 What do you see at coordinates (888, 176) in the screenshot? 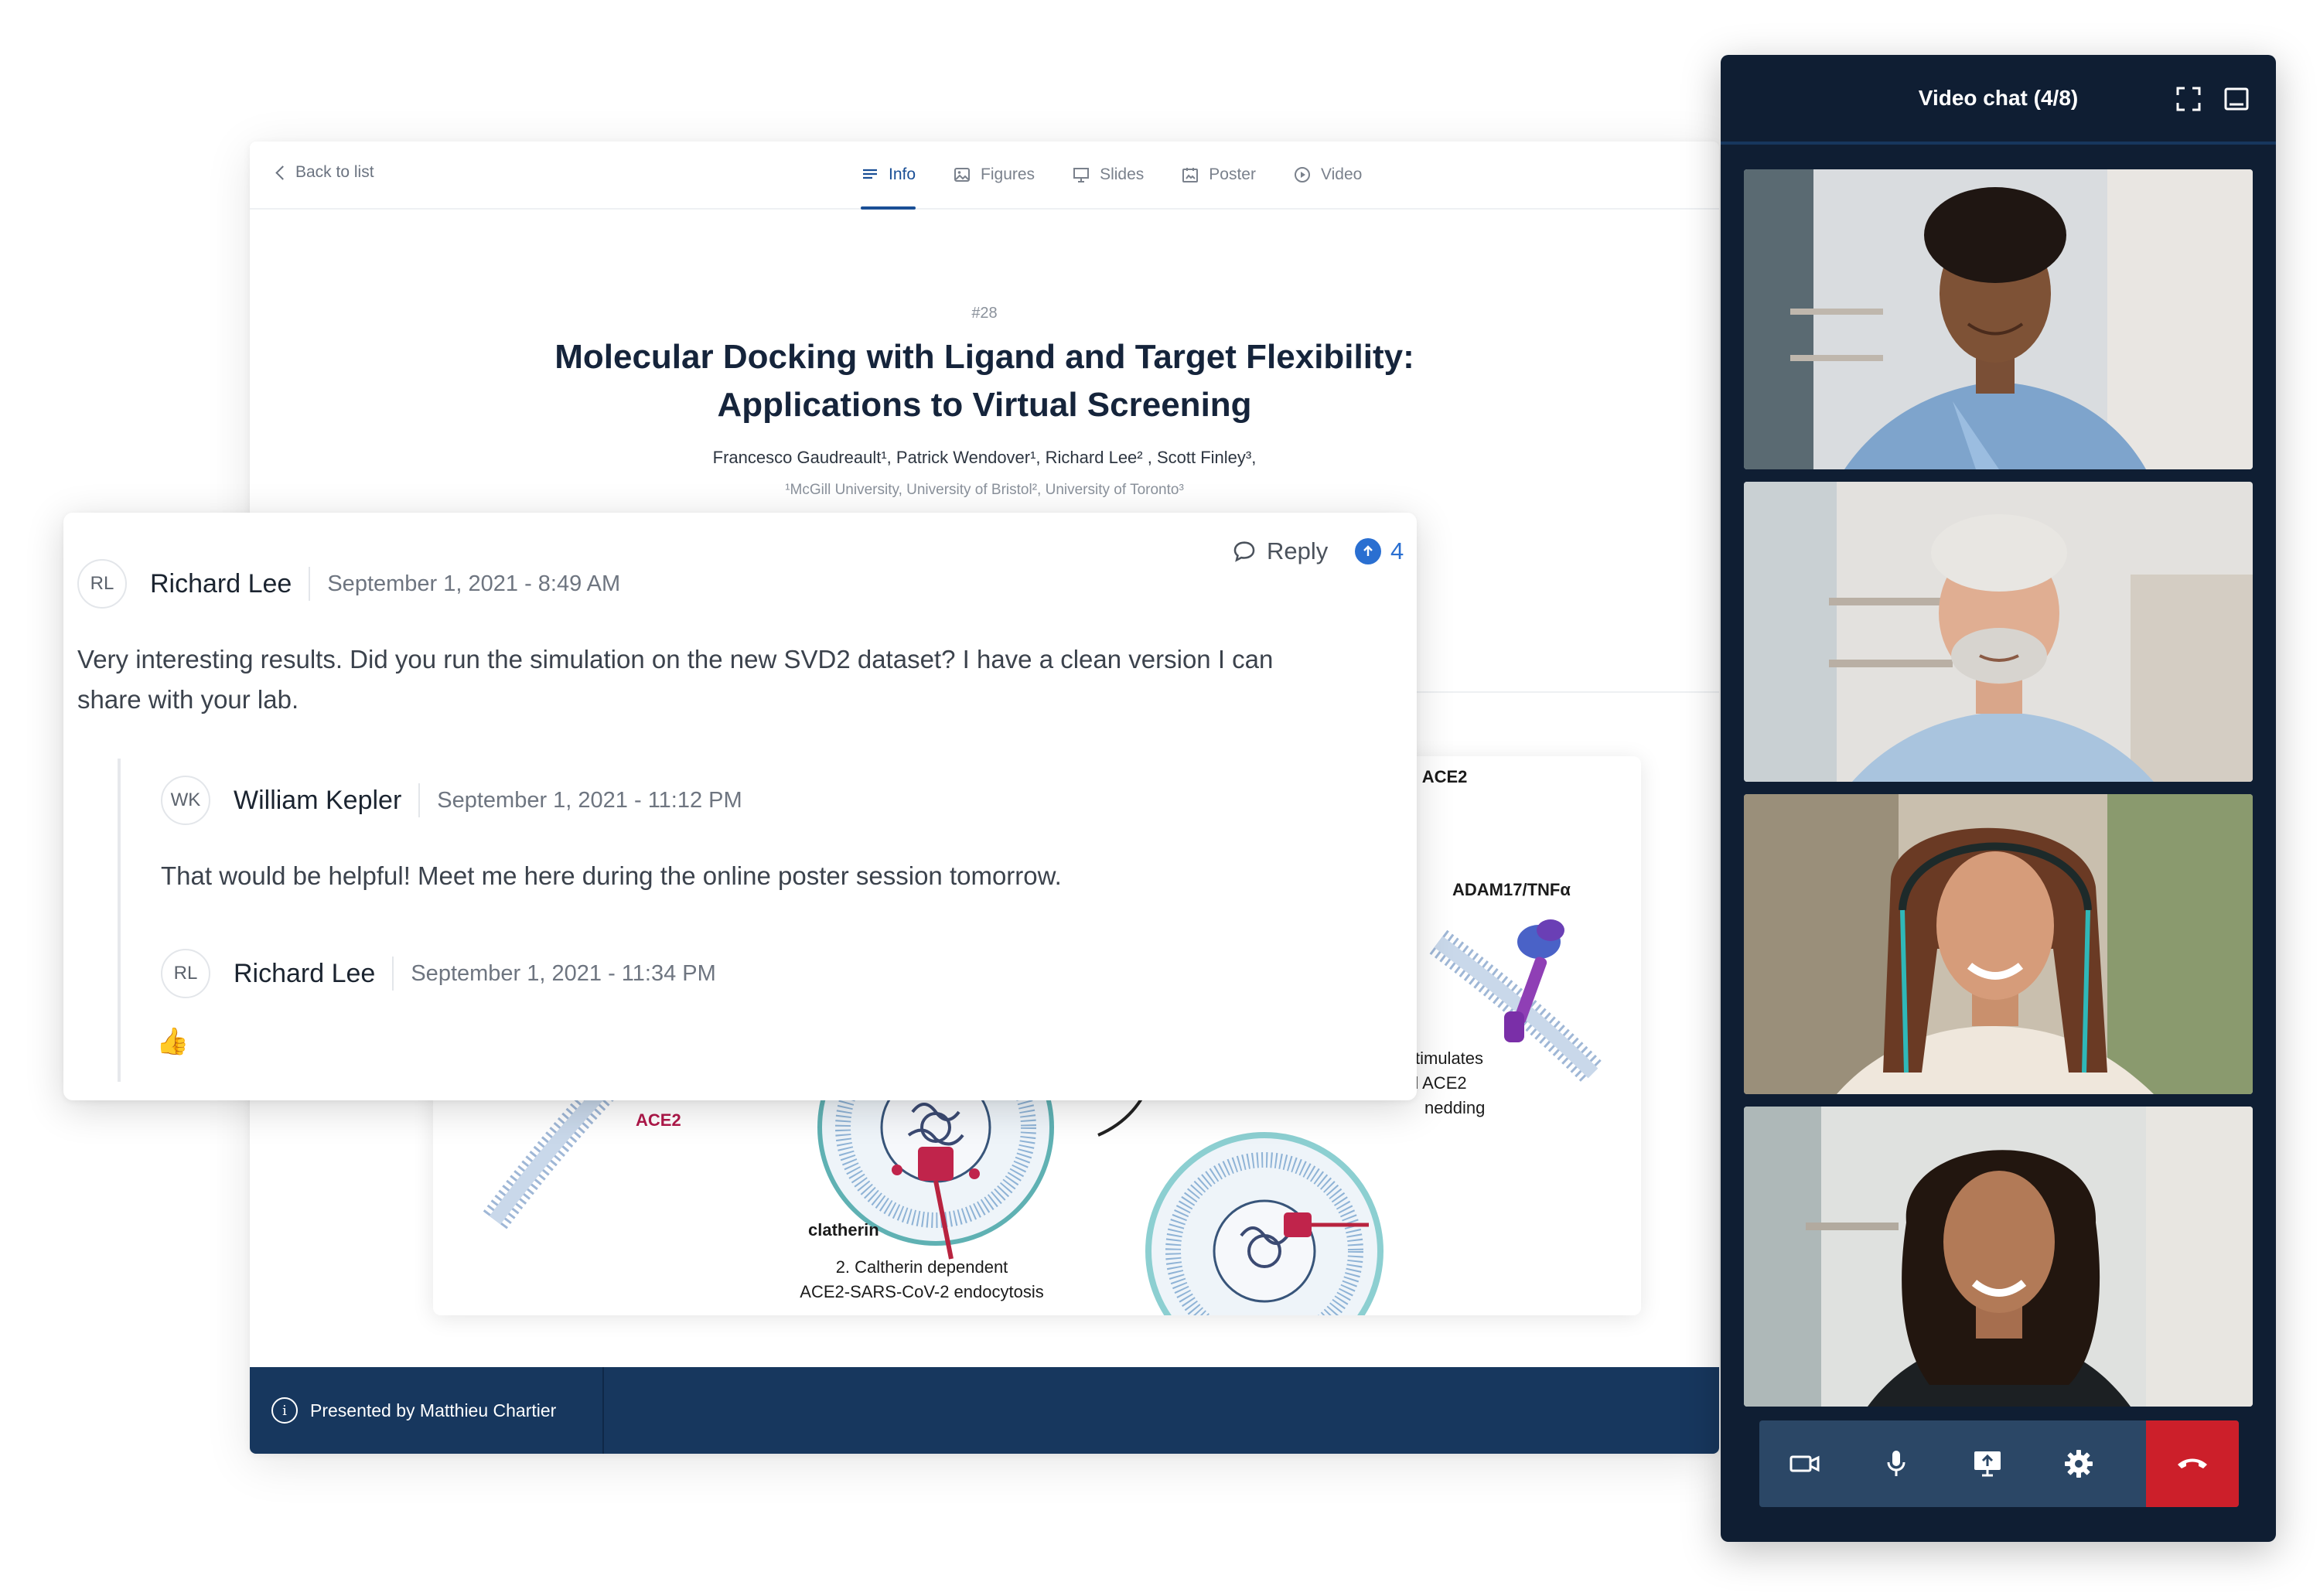
I see `tab-info: Info` at bounding box center [888, 176].